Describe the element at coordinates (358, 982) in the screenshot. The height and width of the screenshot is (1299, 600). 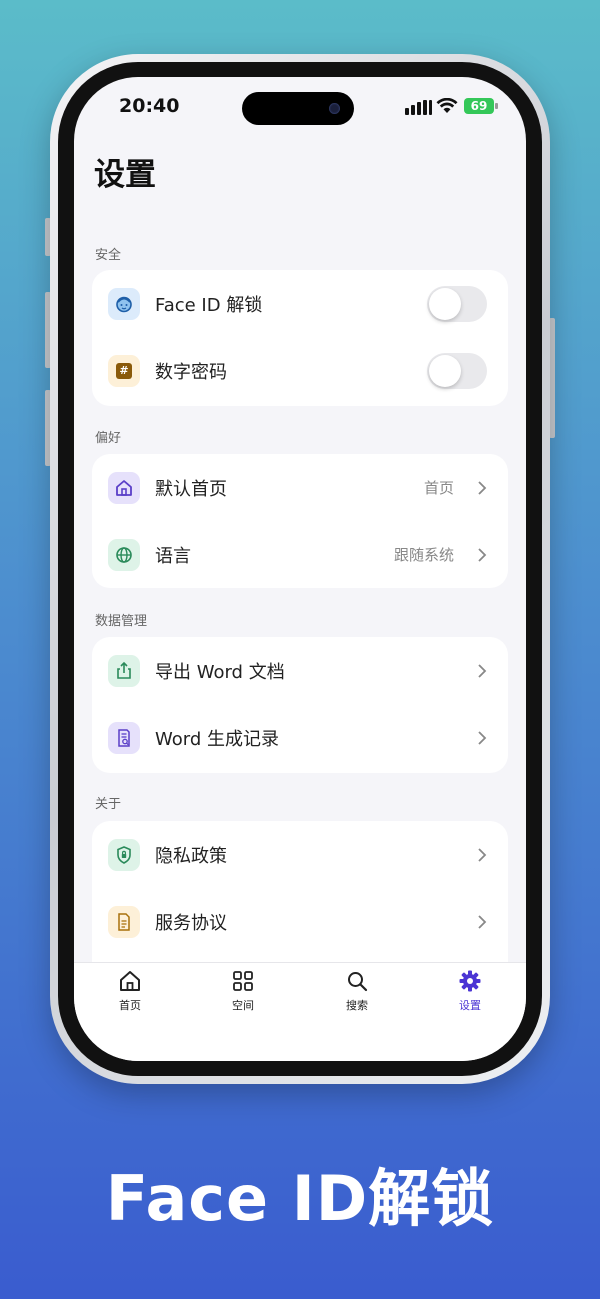
I see `search-icon` at that location.